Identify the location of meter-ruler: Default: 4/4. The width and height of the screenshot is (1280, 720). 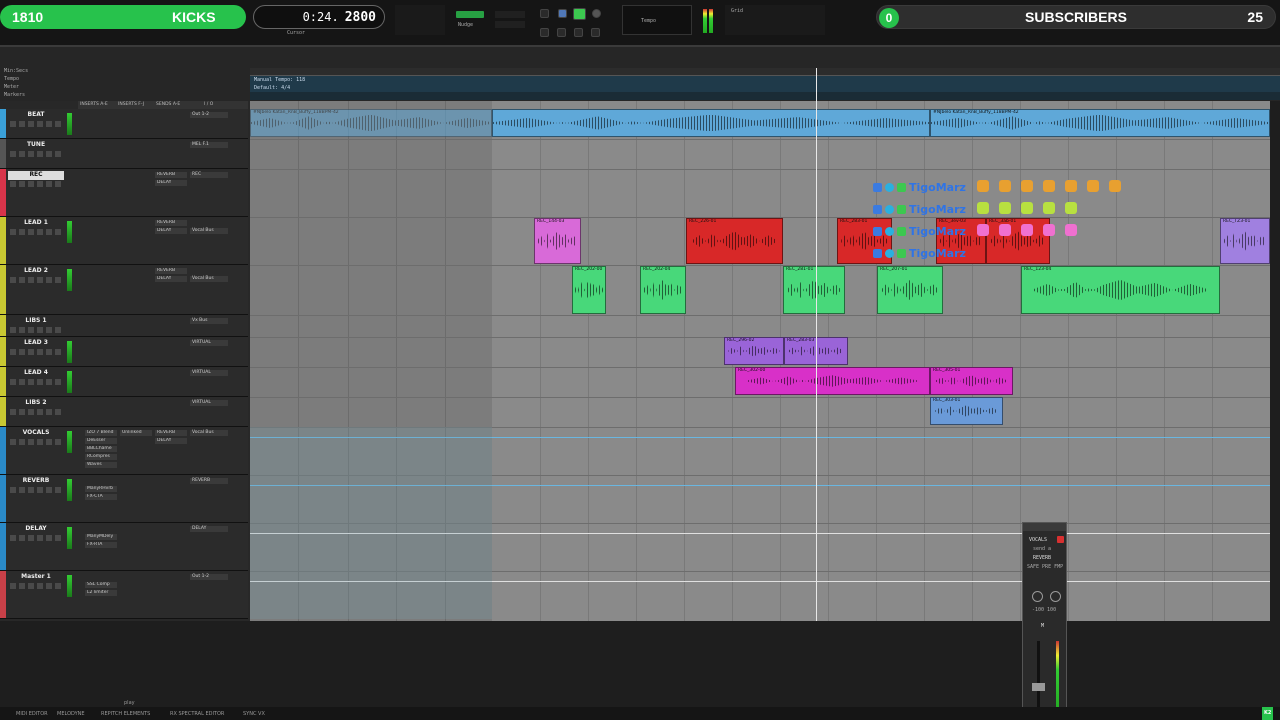
(765, 88).